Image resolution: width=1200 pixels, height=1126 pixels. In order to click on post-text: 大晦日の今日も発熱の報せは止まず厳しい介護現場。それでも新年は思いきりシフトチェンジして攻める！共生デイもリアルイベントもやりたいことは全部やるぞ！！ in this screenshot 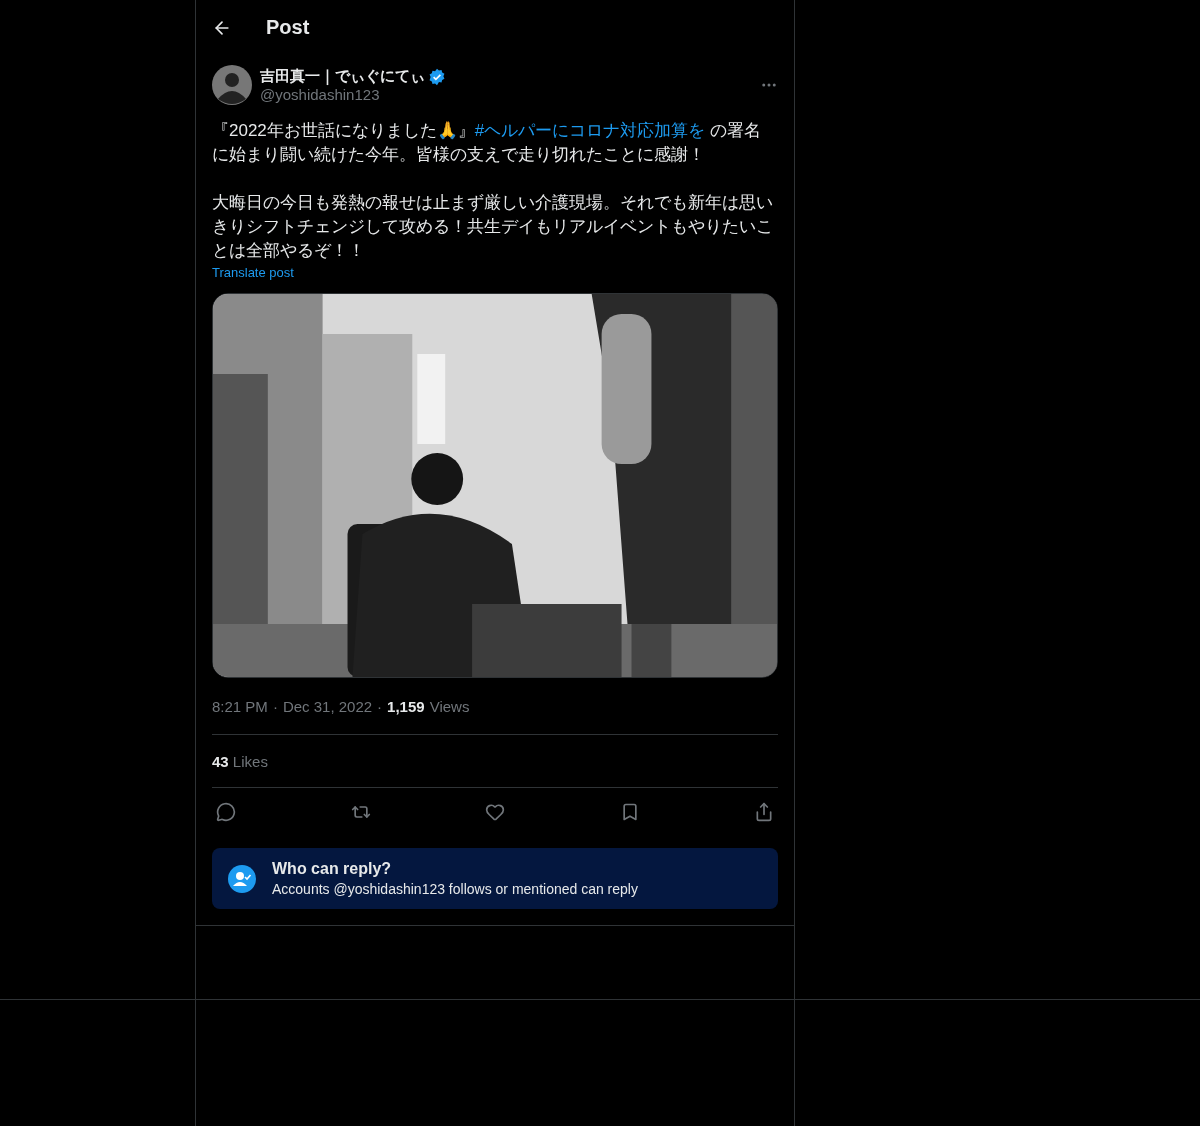, I will do `click(493, 227)`.